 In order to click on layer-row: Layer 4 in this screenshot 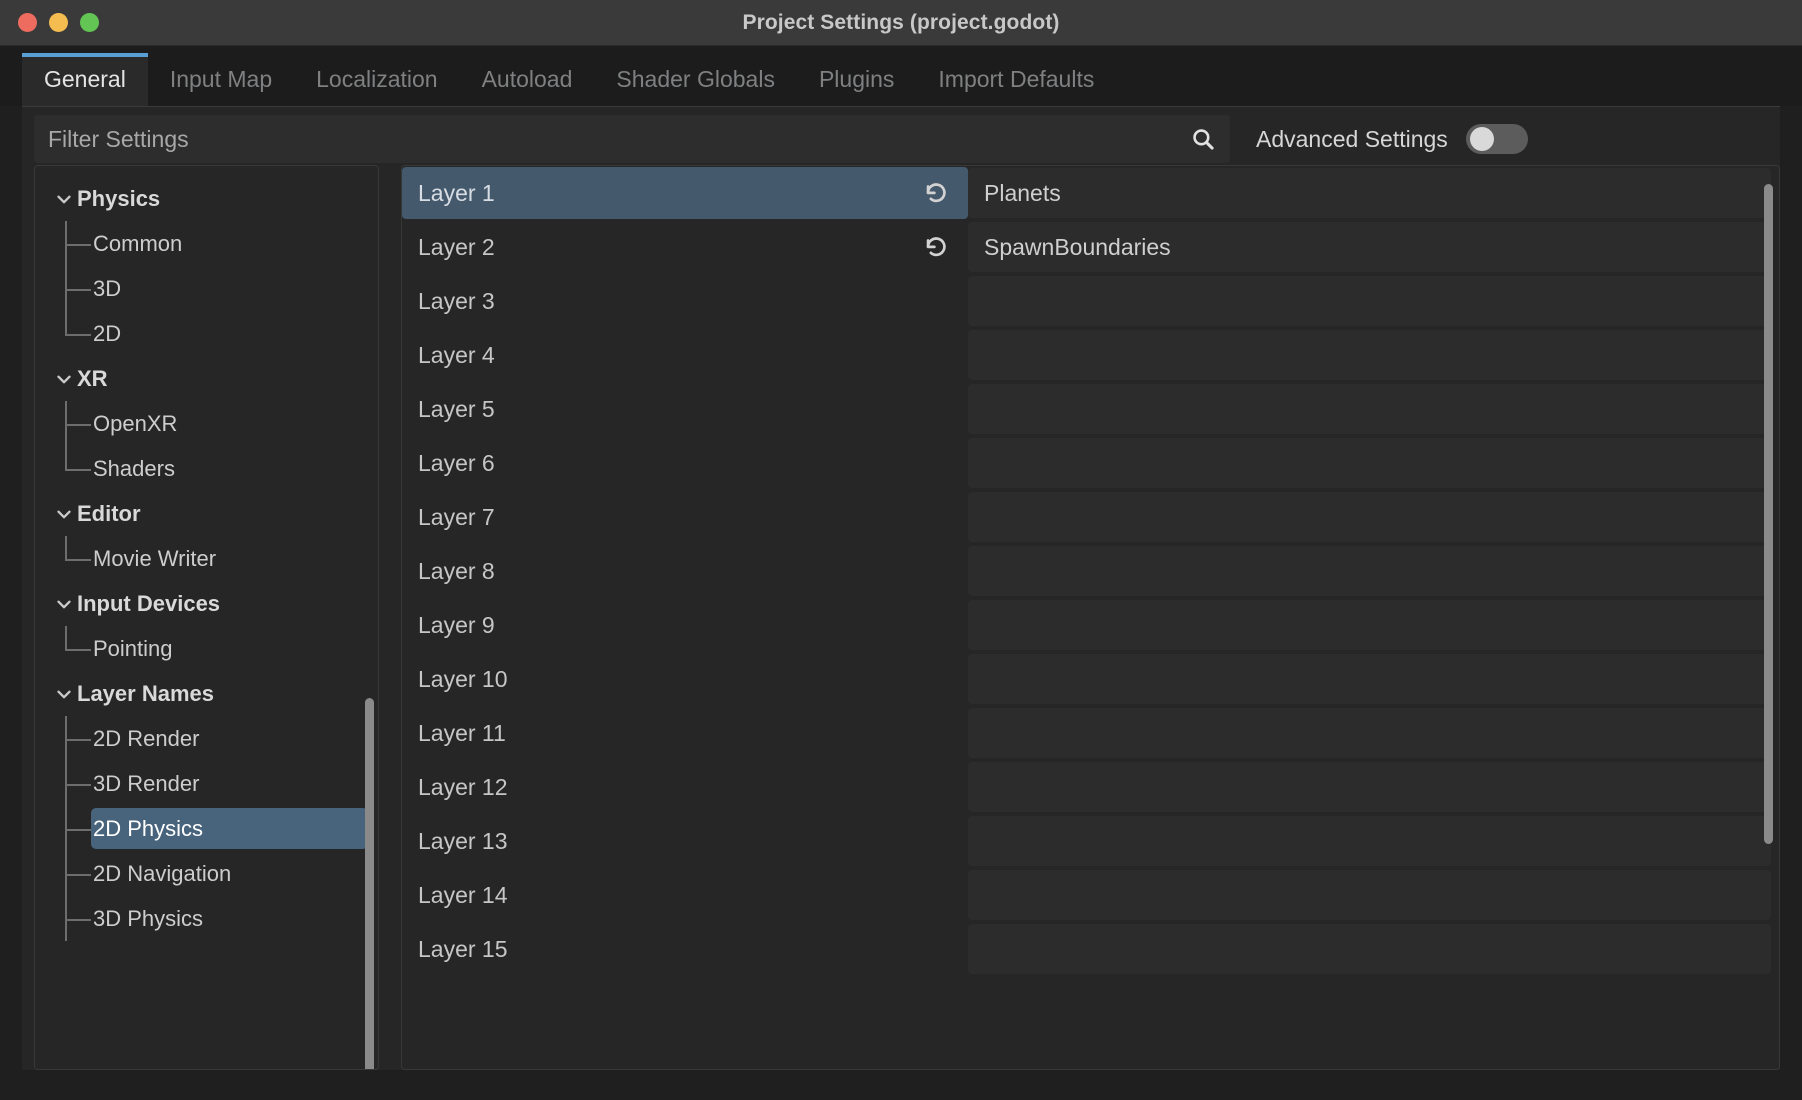, I will do `click(1090, 355)`.